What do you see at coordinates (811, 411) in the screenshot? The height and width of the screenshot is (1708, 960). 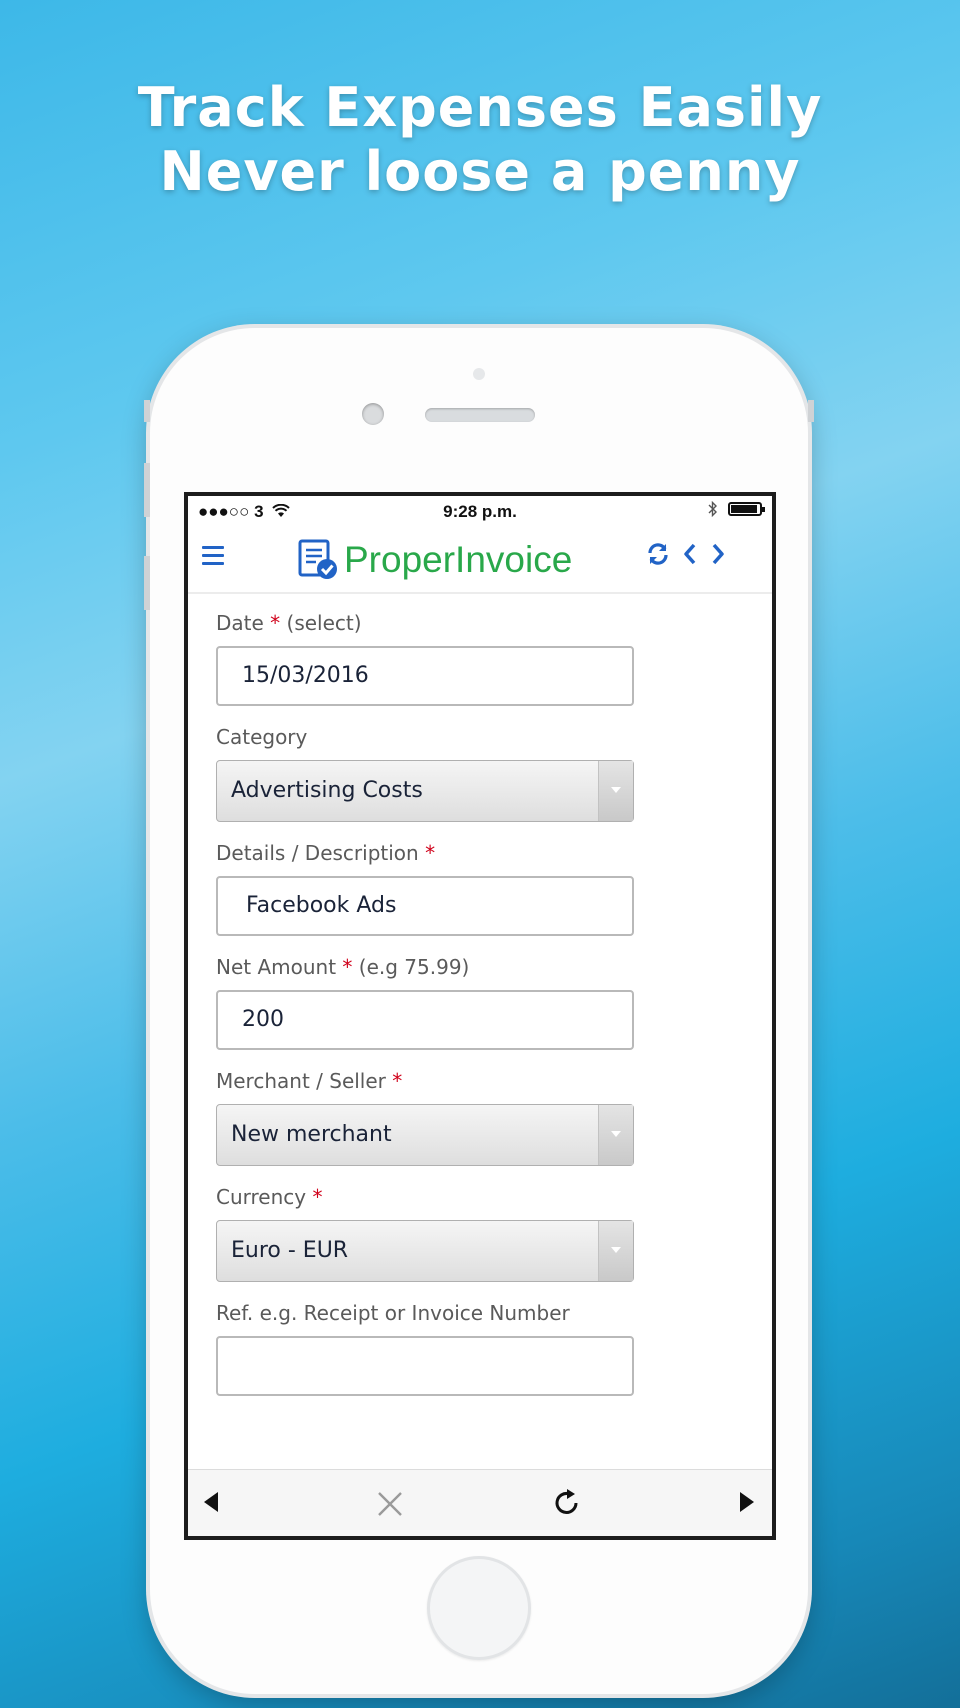 I see `phone-power-button` at bounding box center [811, 411].